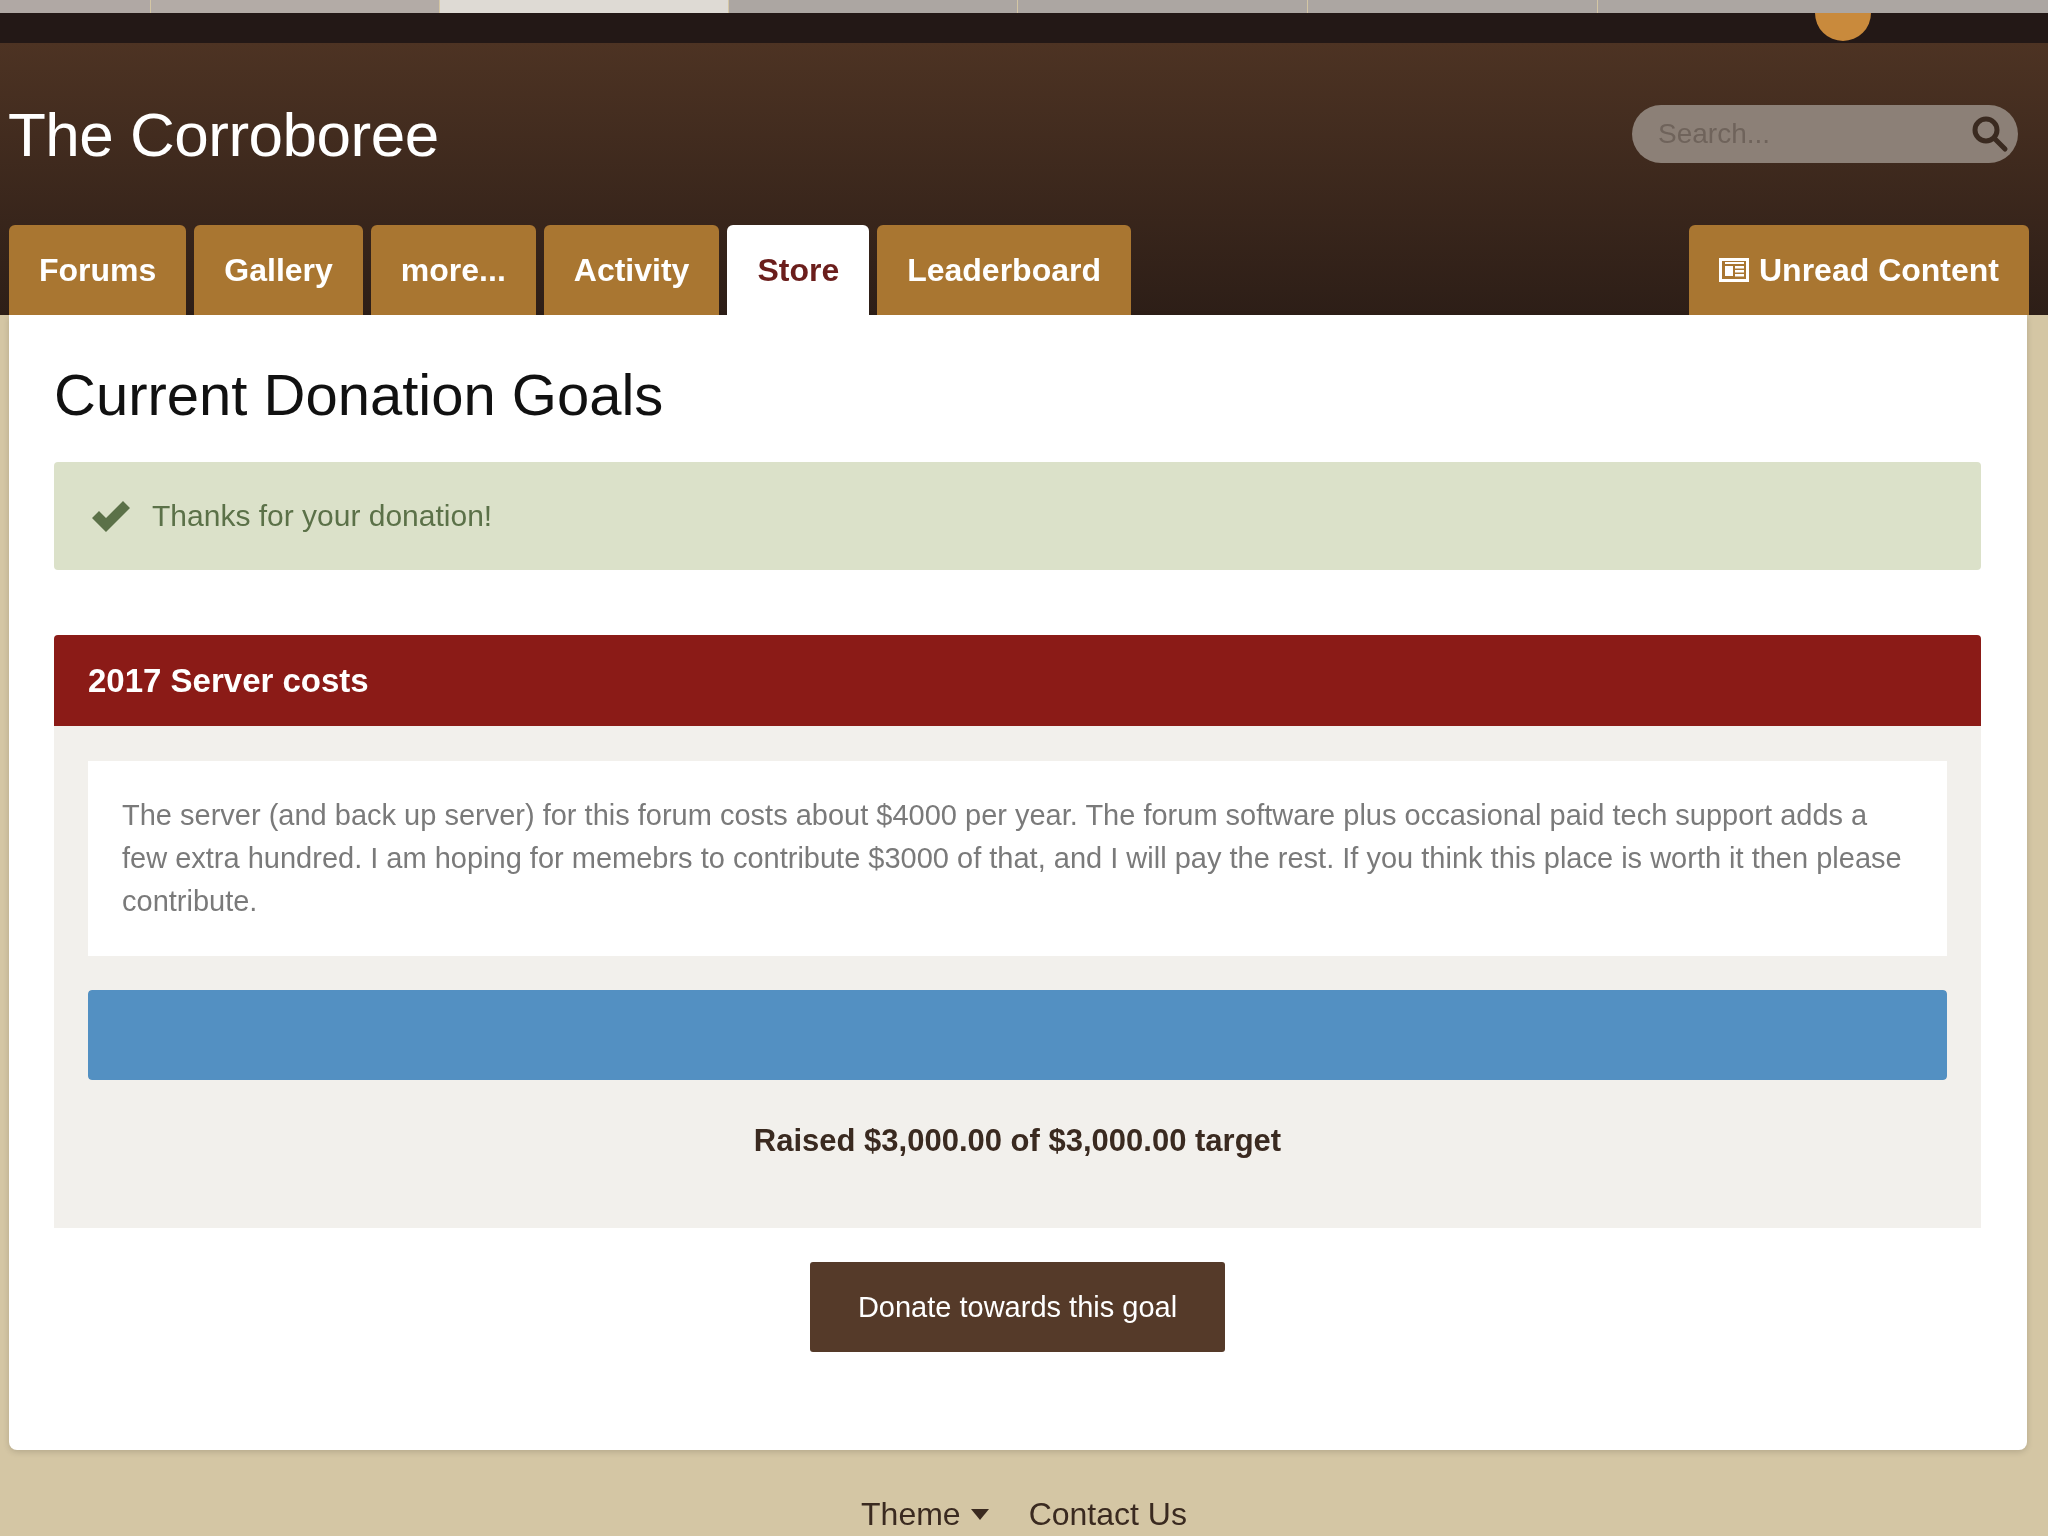  What do you see at coordinates (979, 1514) in the screenshot?
I see `caret-icon` at bounding box center [979, 1514].